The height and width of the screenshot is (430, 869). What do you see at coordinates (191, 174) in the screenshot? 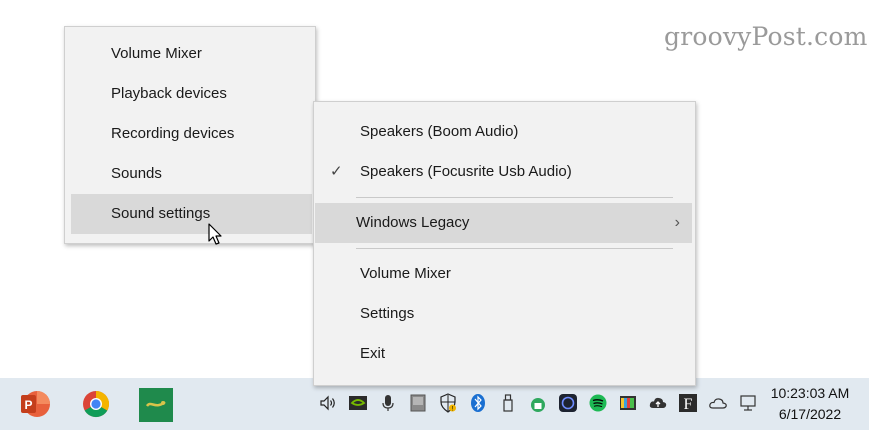
I see `menu-item-sounds: Sounds` at bounding box center [191, 174].